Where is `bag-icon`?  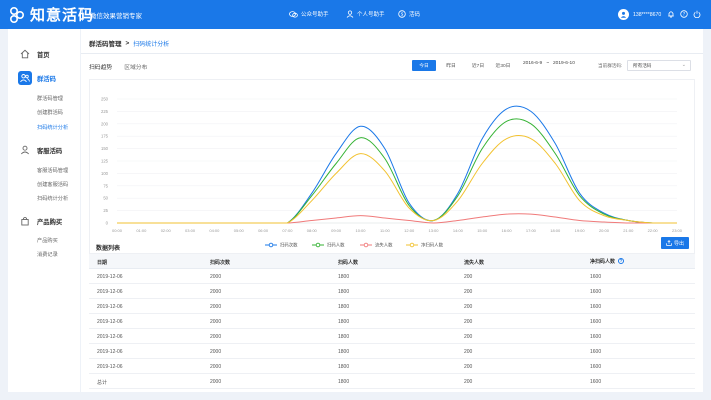
bag-icon is located at coordinates (25, 221).